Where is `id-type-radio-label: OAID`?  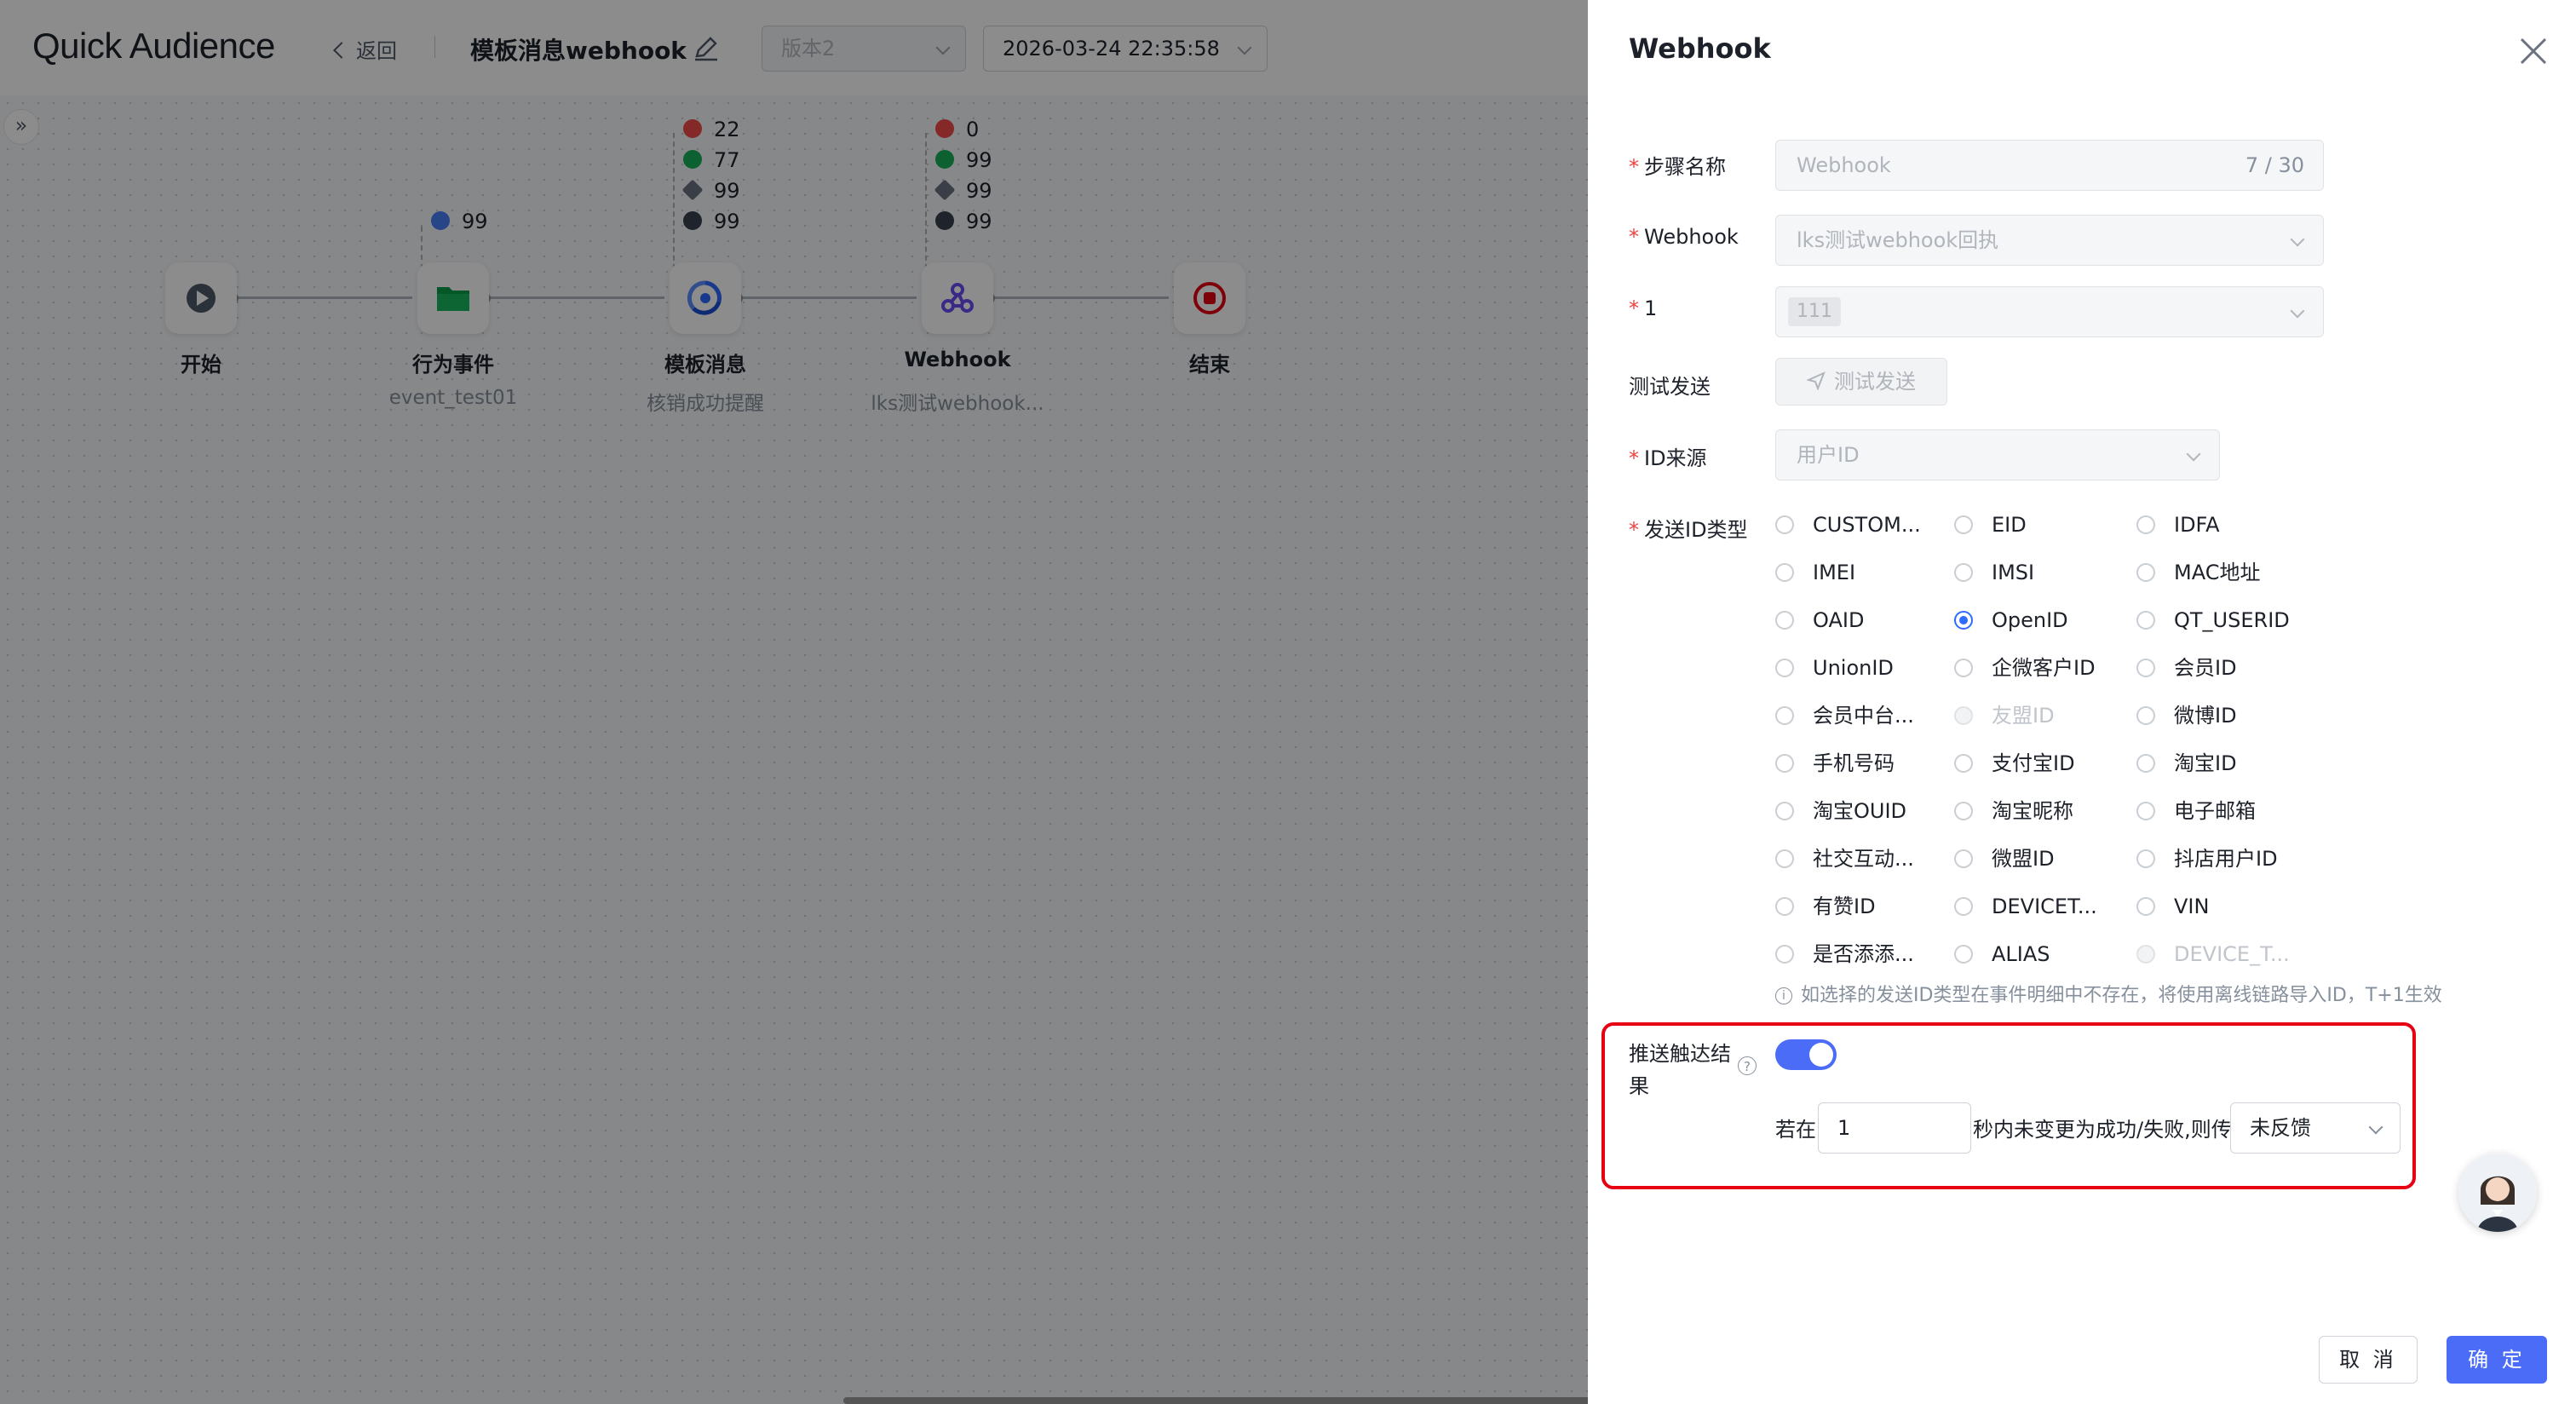 id-type-radio-label: OAID is located at coordinates (1839, 620).